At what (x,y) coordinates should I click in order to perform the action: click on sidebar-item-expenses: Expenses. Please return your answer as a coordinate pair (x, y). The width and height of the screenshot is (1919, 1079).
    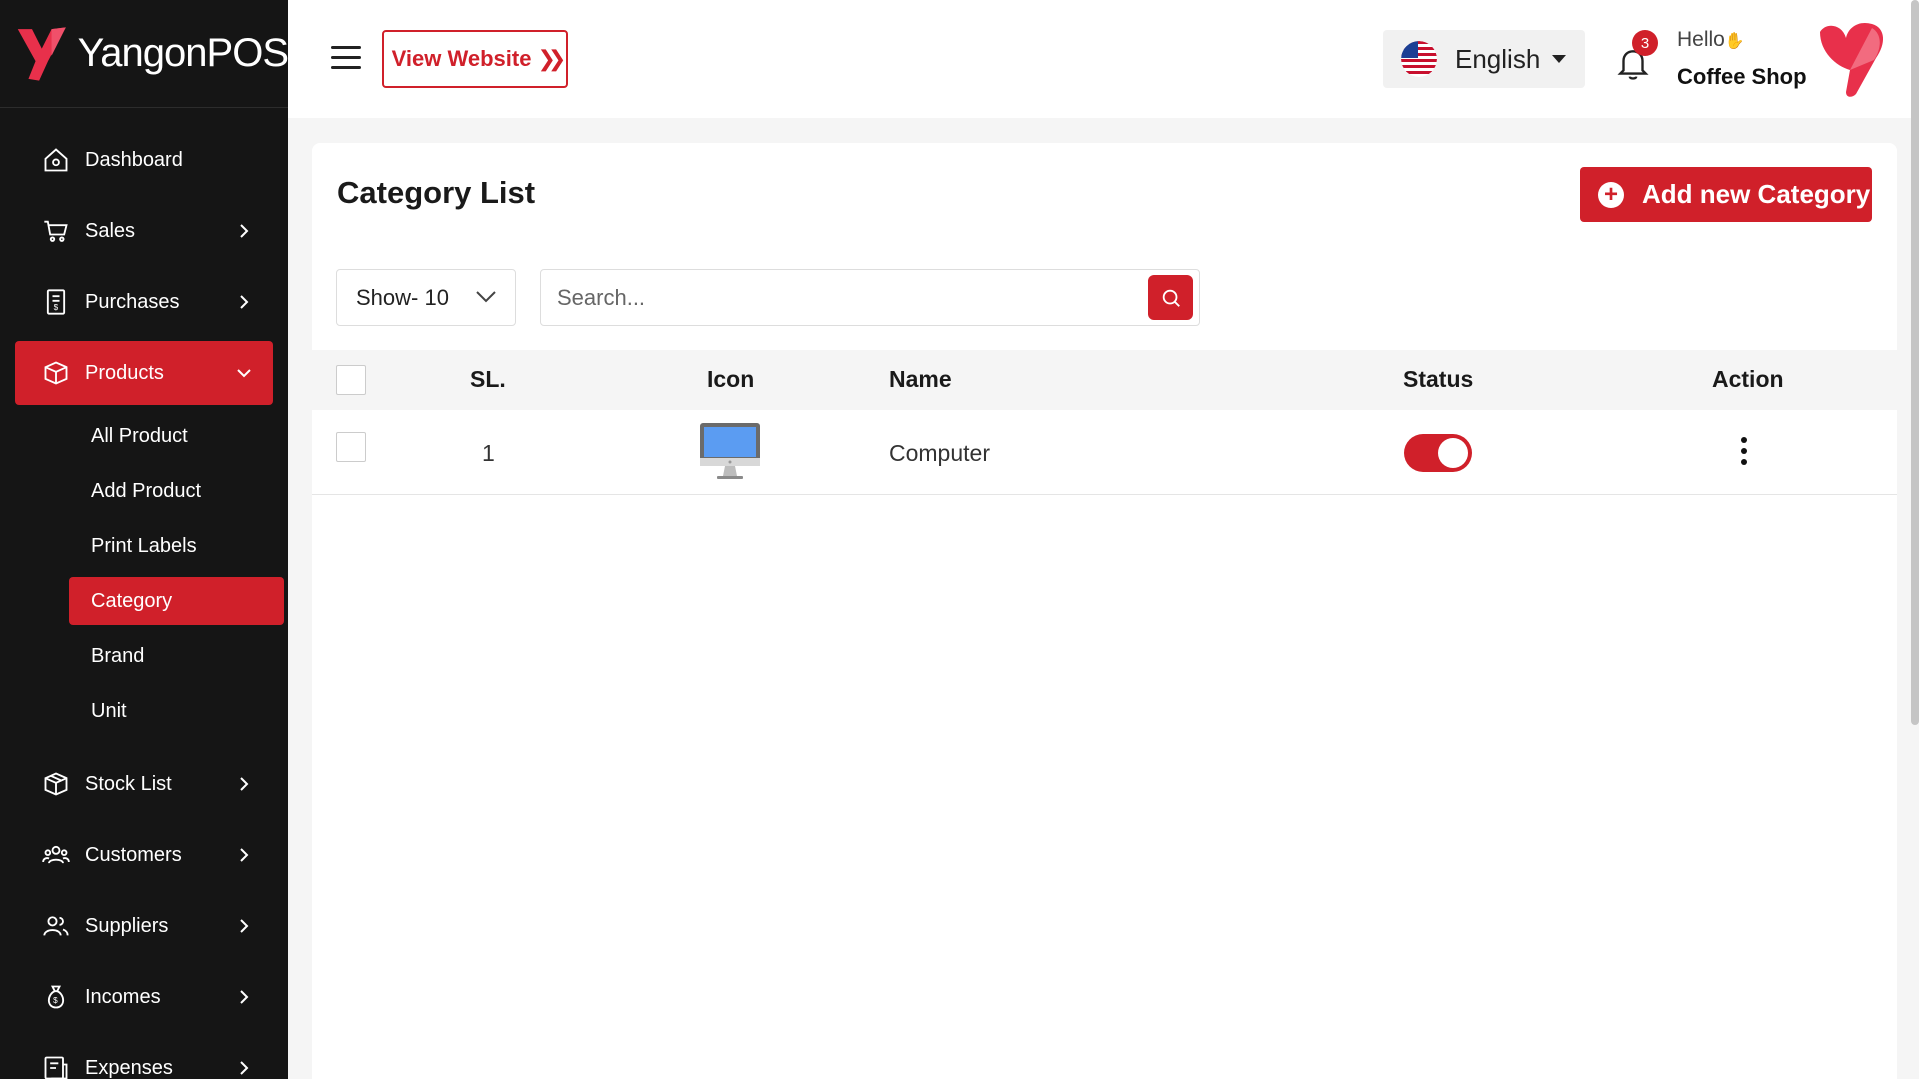
    Looking at the image, I should click on (144, 1057).